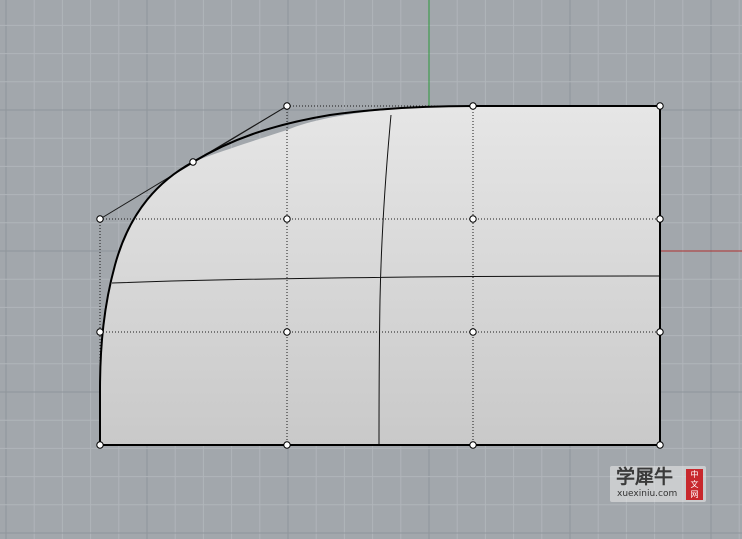 The height and width of the screenshot is (539, 742). I want to click on badge-char: 文, so click(694, 484).